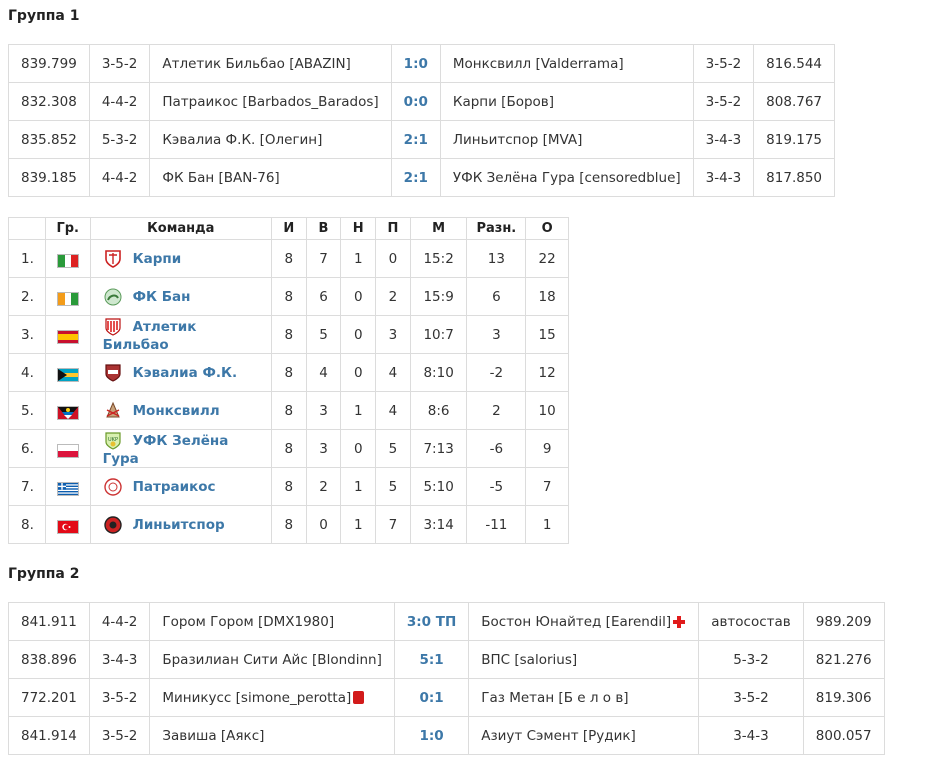 The image size is (929, 764). I want to click on goal-difference: 2, so click(496, 410).